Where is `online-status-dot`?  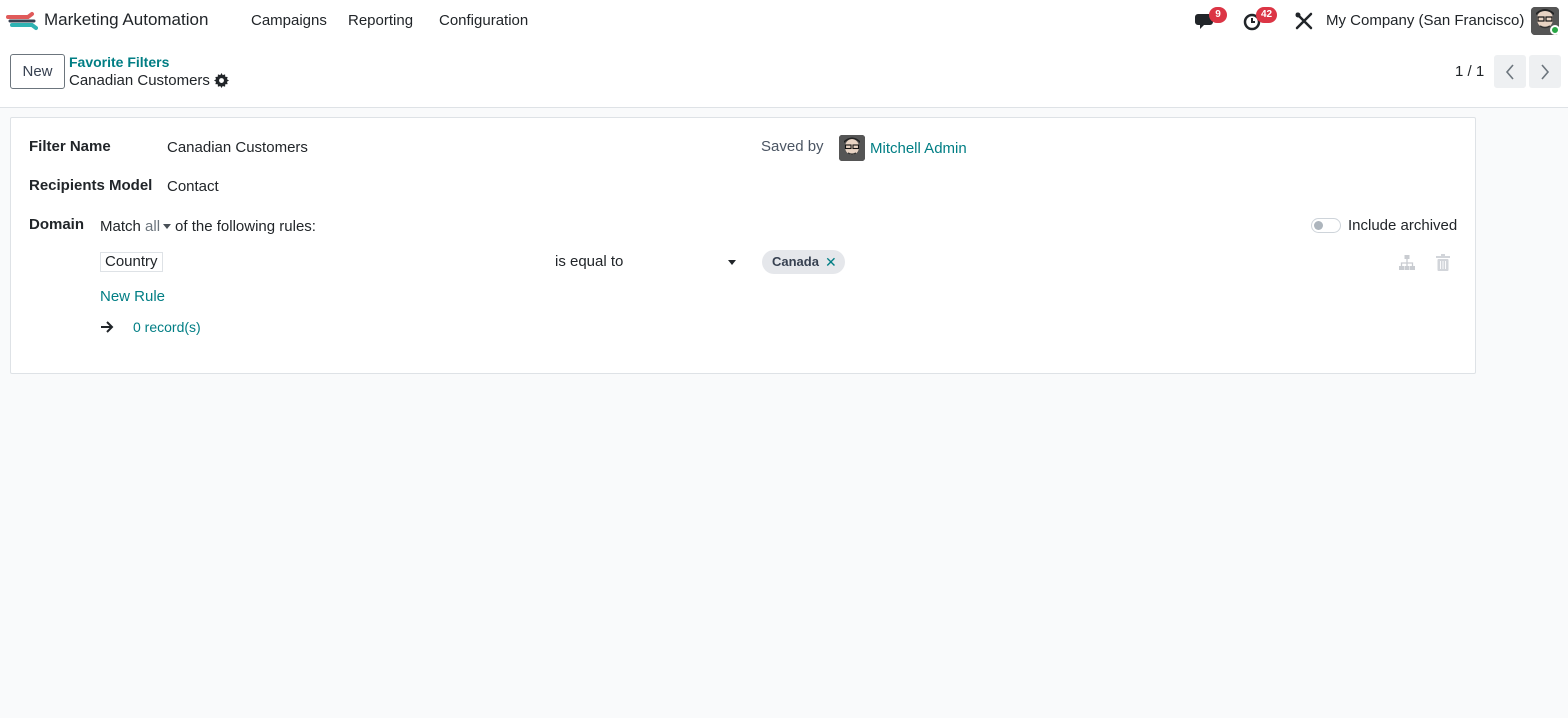 online-status-dot is located at coordinates (1555, 30).